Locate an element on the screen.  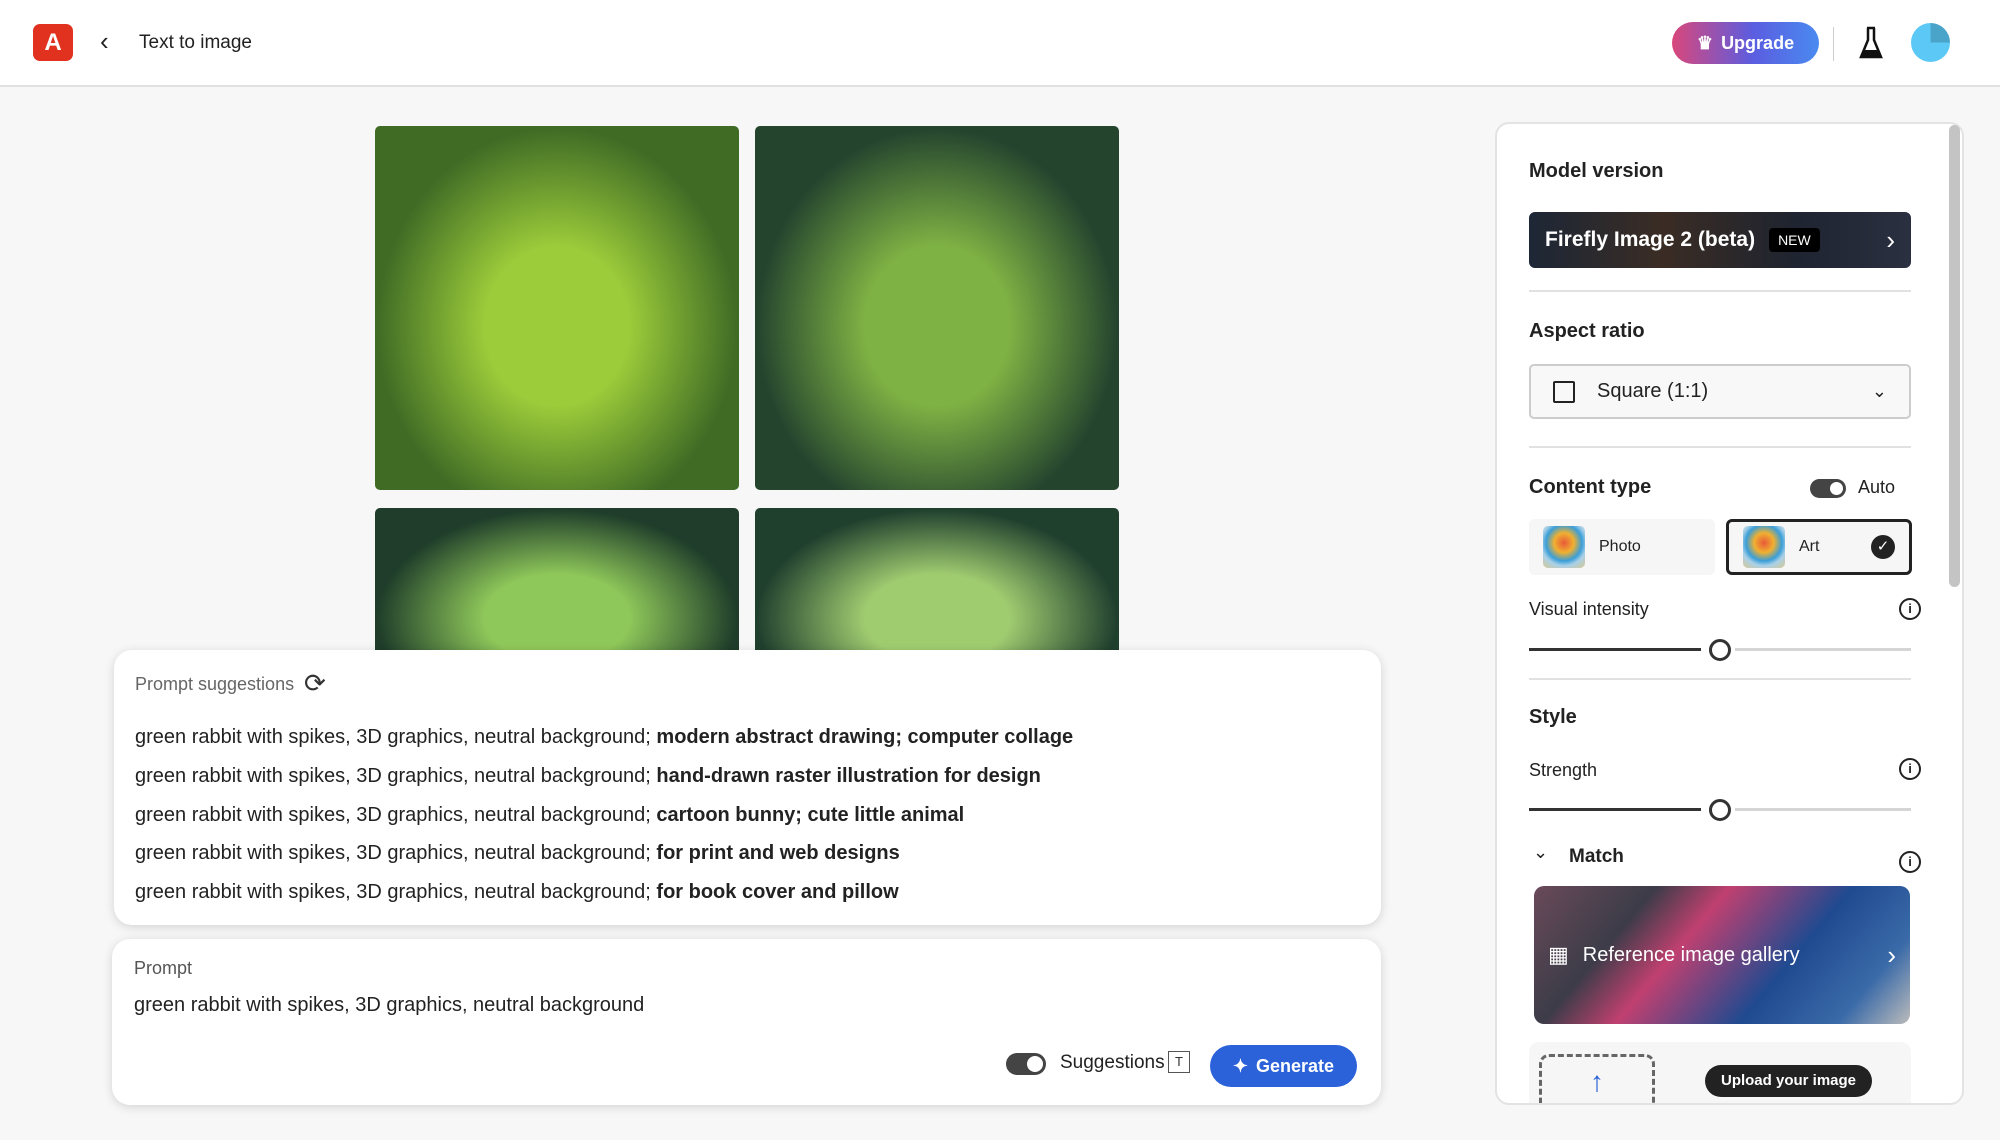
top-bar: A ‹ Text to image ♛ Upgrade is located at coordinates (1000, 43).